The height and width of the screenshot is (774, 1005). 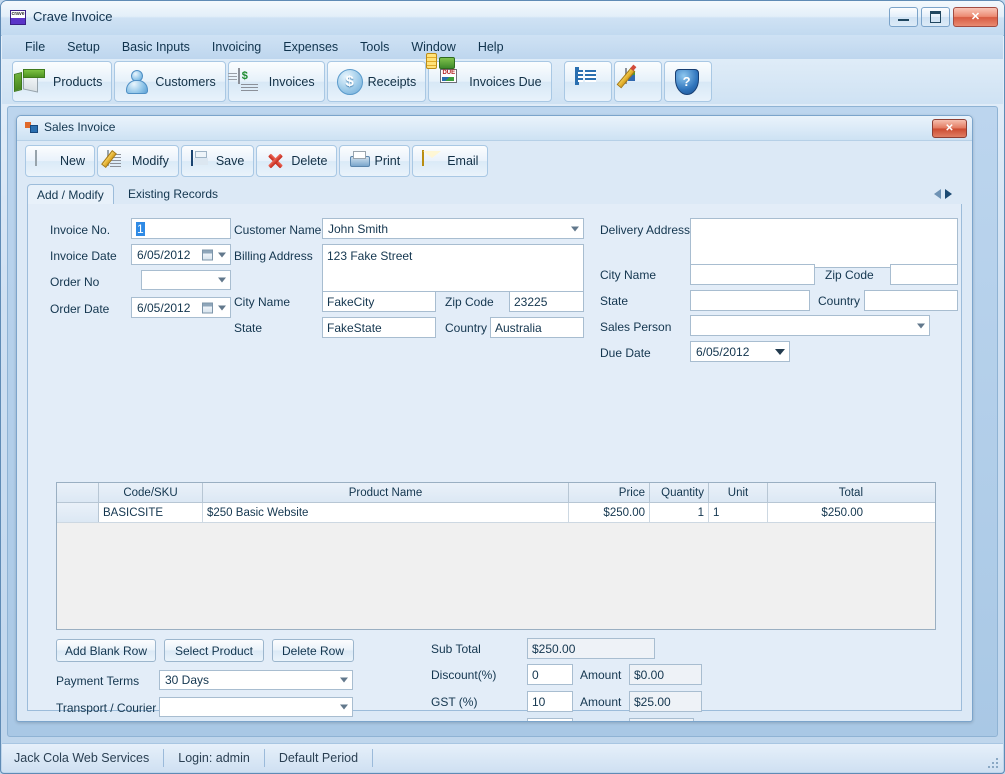 I want to click on billing-state-input: FakeState, so click(x=379, y=327).